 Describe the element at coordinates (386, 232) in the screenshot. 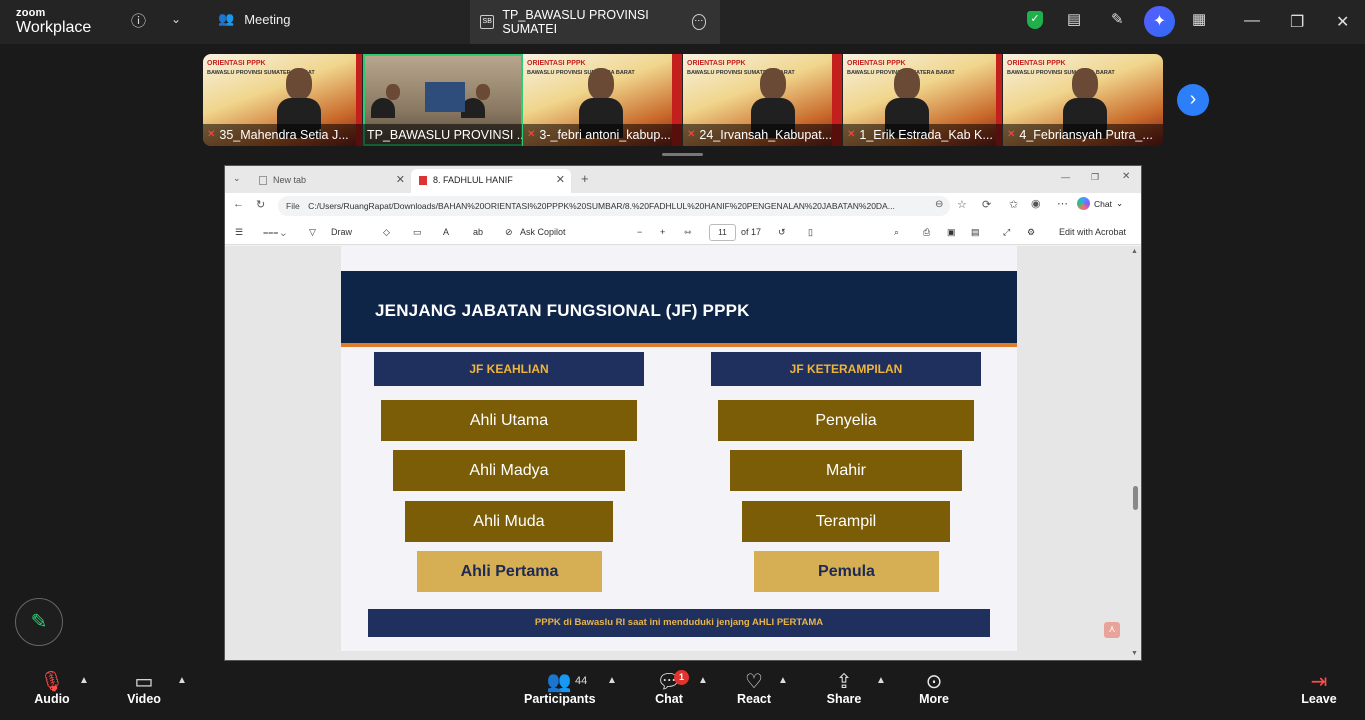

I see `eraser-icon: ◇` at that location.